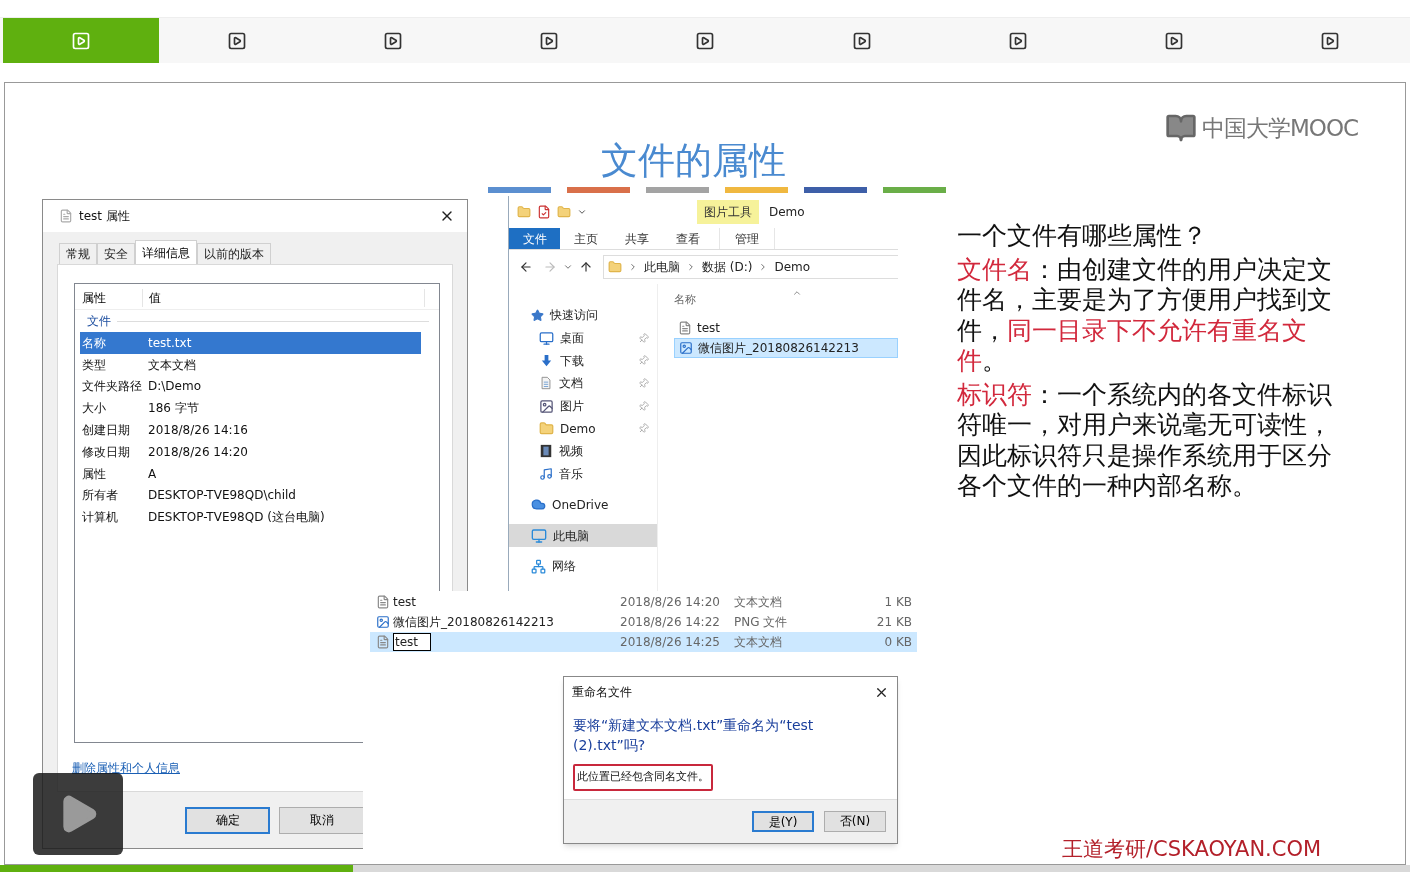  Describe the element at coordinates (582, 212) in the screenshot. I see `caret-icon` at that location.